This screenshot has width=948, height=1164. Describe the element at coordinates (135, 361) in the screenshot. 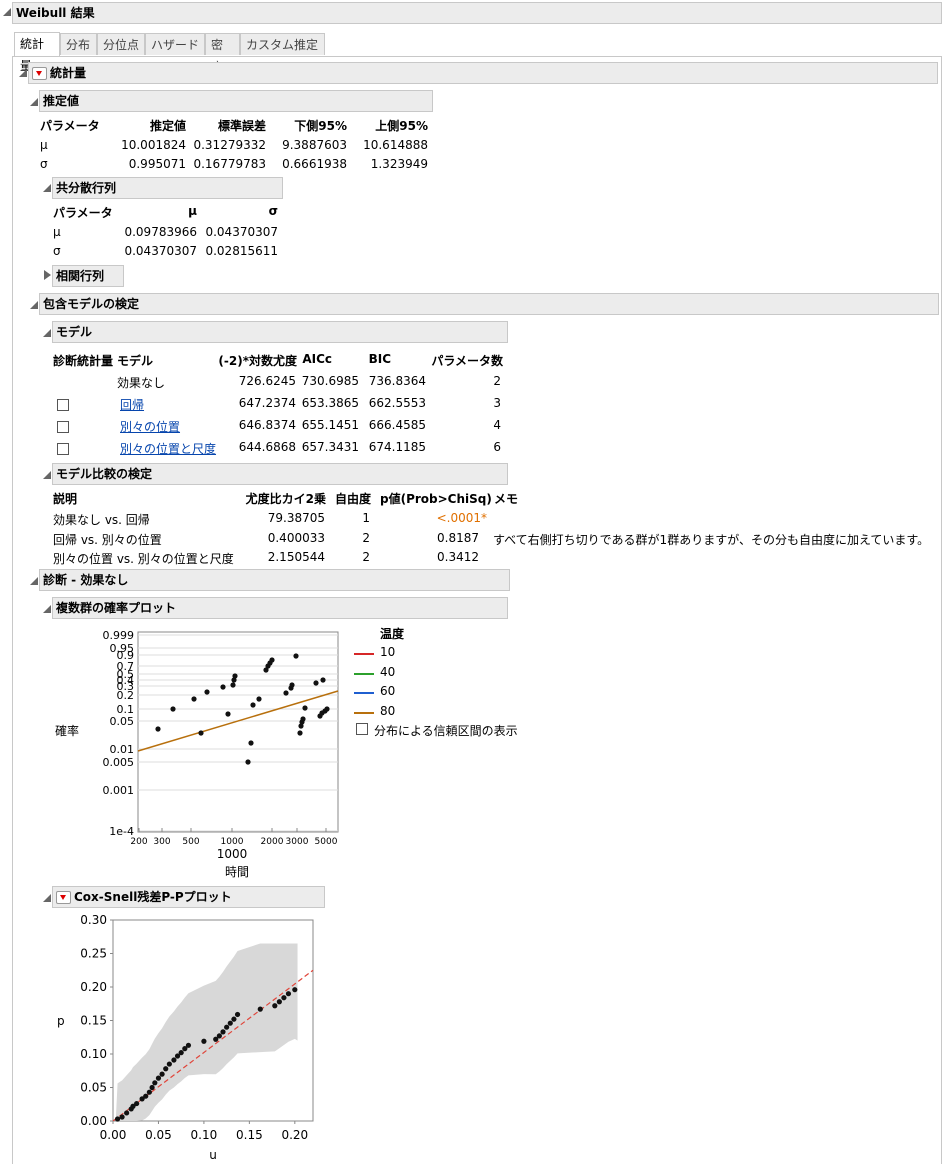

I see `col-header: モデル` at that location.